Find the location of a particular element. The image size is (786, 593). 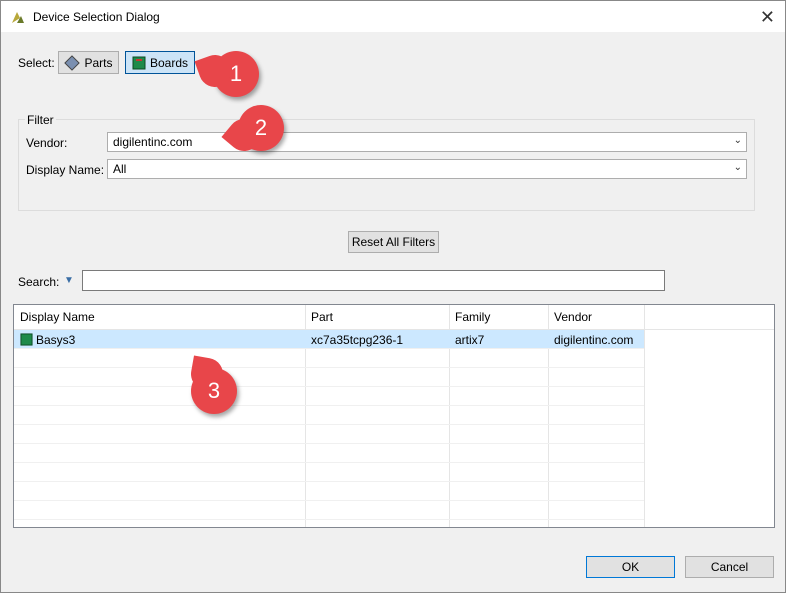

filter-legend: Filter is located at coordinates (40, 120).